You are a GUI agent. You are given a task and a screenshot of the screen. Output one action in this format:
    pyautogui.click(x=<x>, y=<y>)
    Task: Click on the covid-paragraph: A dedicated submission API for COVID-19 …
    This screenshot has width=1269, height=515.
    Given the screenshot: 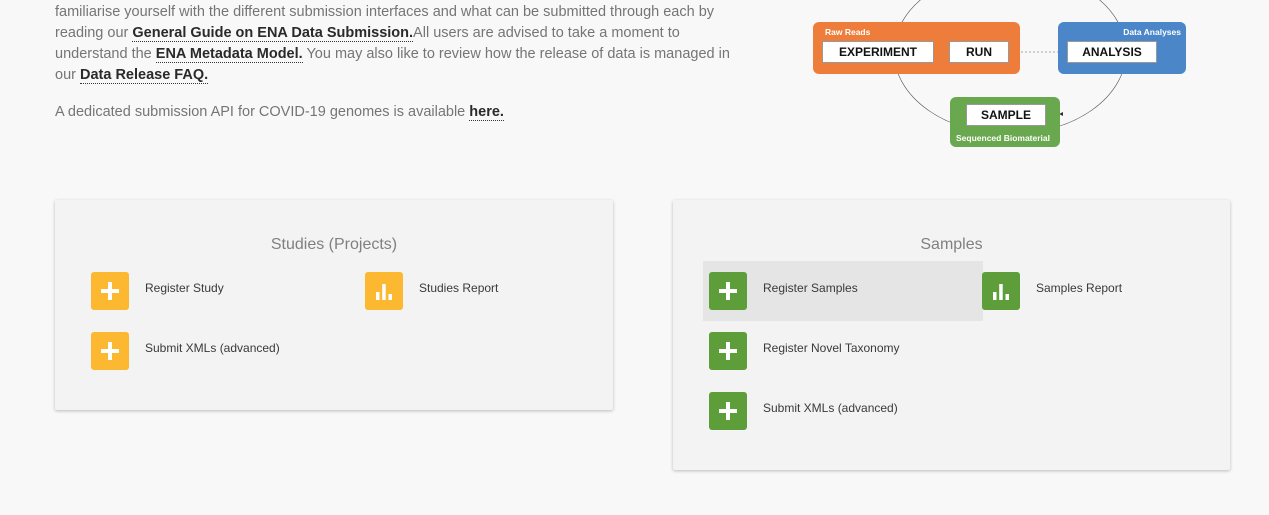 What is the action you would take?
    pyautogui.click(x=279, y=112)
    